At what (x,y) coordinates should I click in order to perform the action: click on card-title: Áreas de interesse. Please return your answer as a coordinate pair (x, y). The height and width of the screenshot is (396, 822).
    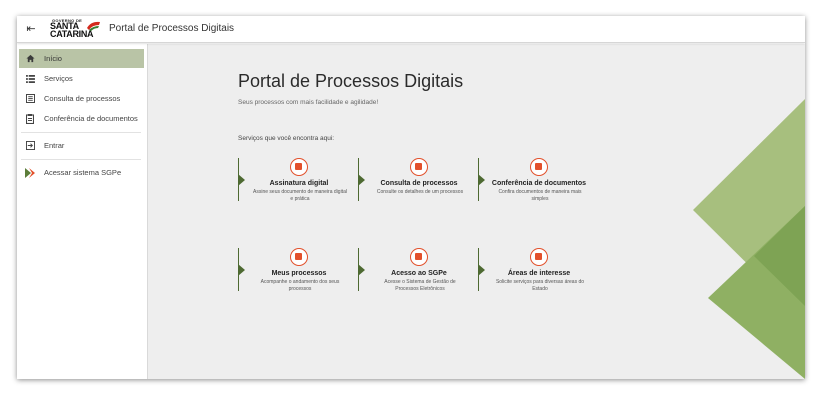
    Looking at the image, I should click on (539, 273).